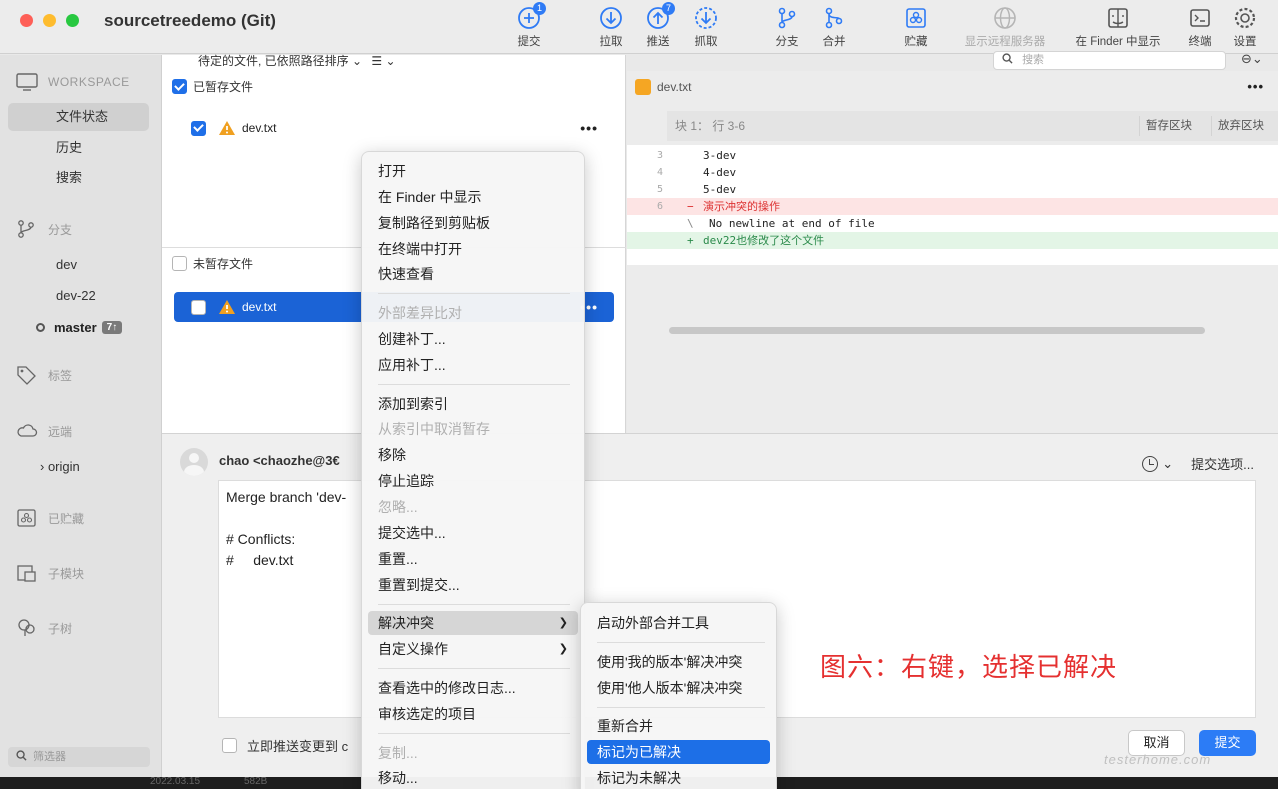  Describe the element at coordinates (563, 649) in the screenshot. I see `chevron-right-icon: ❯` at that location.